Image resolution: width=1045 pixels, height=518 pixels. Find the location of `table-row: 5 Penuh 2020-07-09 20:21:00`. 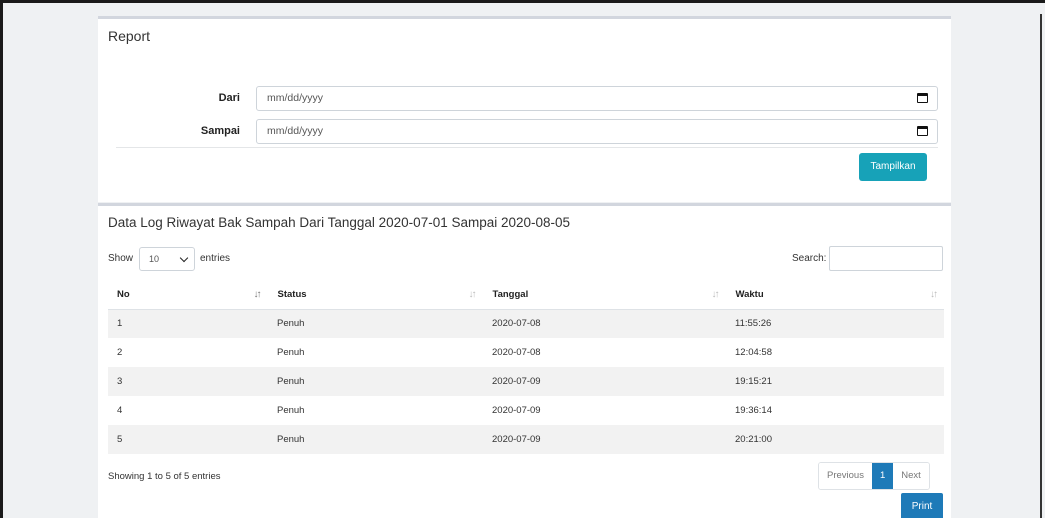

table-row: 5 Penuh 2020-07-09 20:21:00 is located at coordinates (526, 439).